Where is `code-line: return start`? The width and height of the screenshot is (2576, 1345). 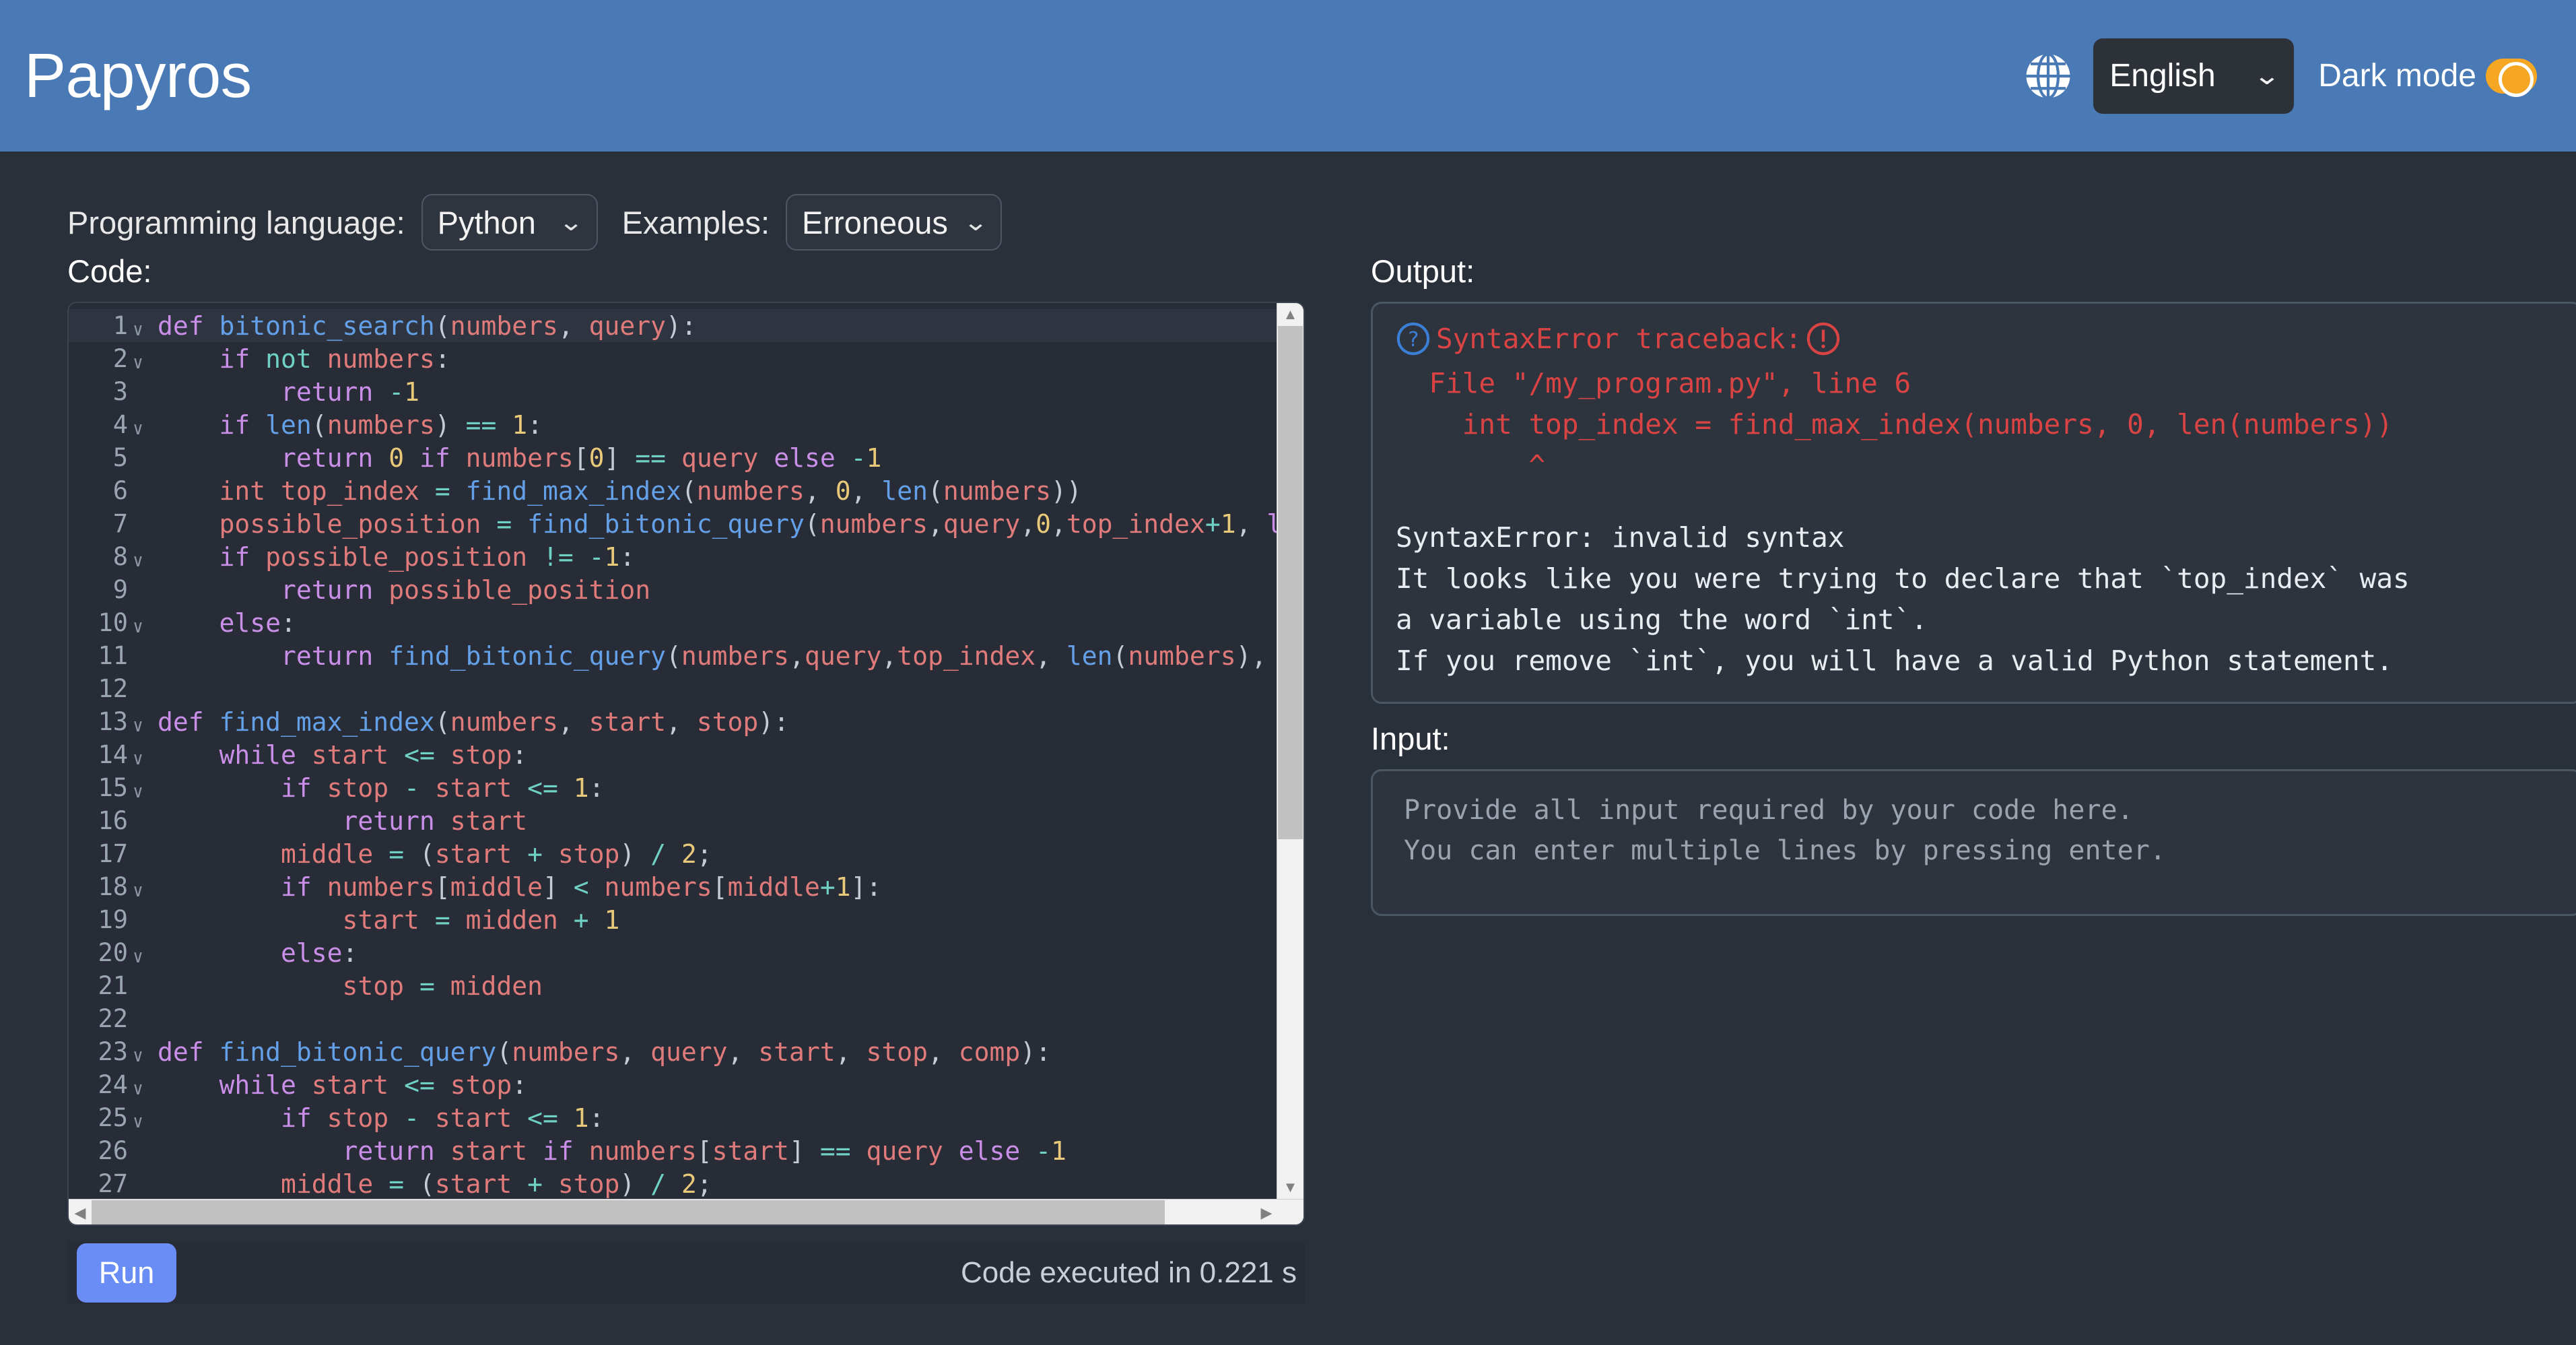
code-line: return start is located at coordinates (727, 820).